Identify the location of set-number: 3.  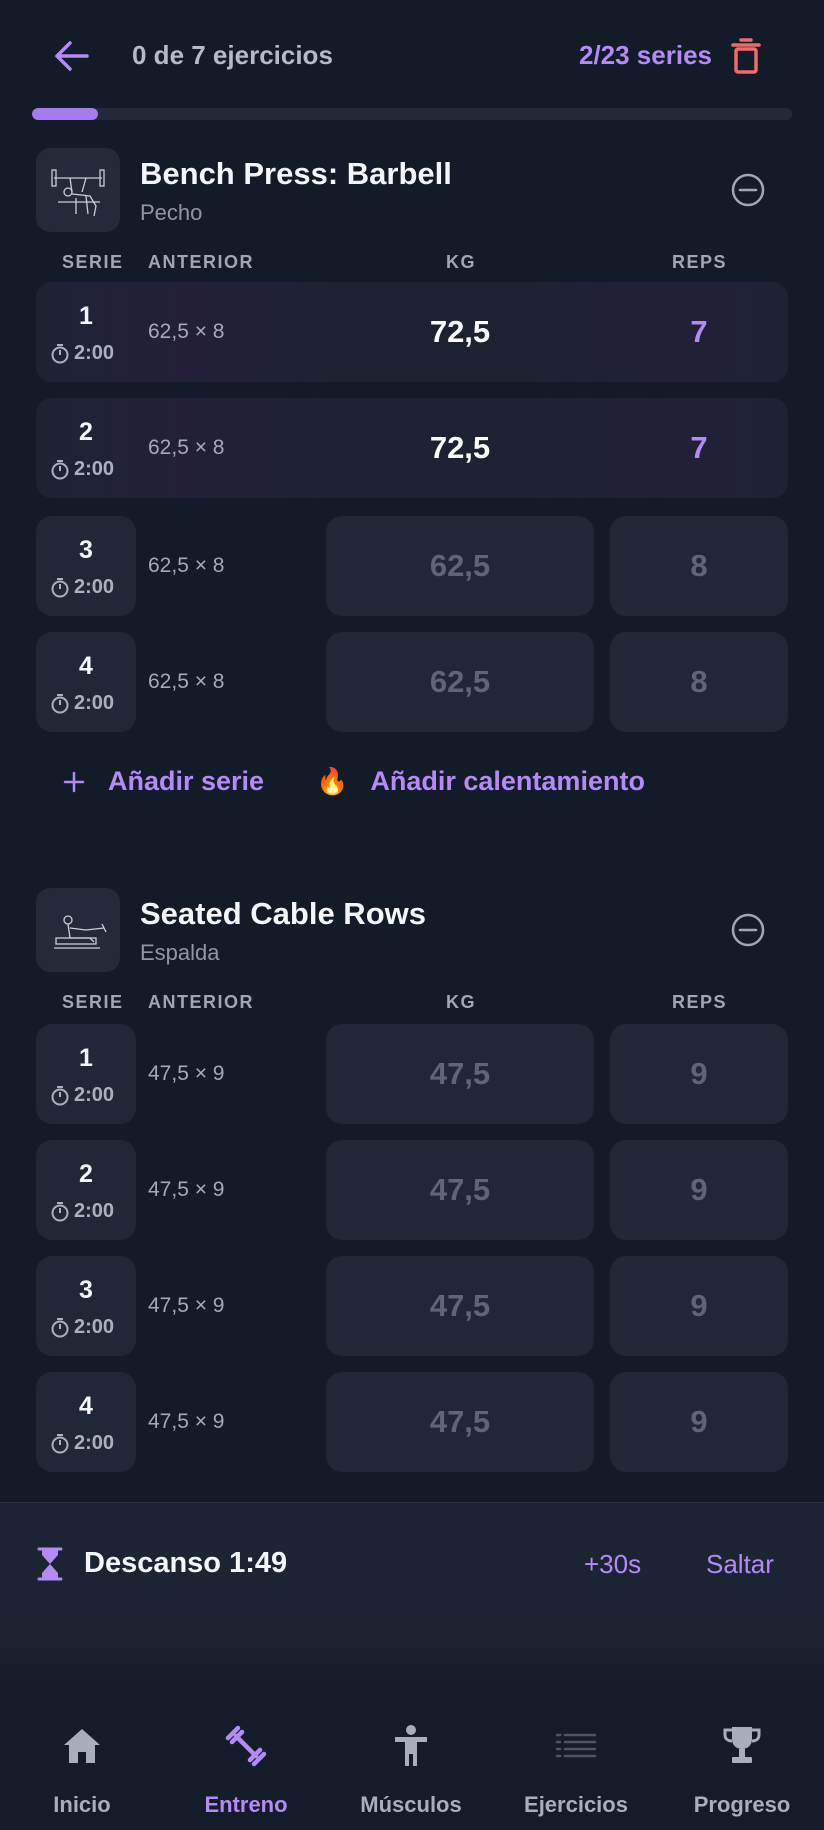
(86, 550).